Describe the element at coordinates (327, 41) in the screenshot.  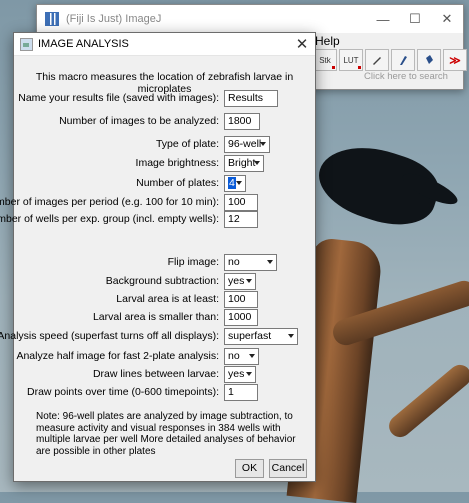
I see `menu-help: Help` at that location.